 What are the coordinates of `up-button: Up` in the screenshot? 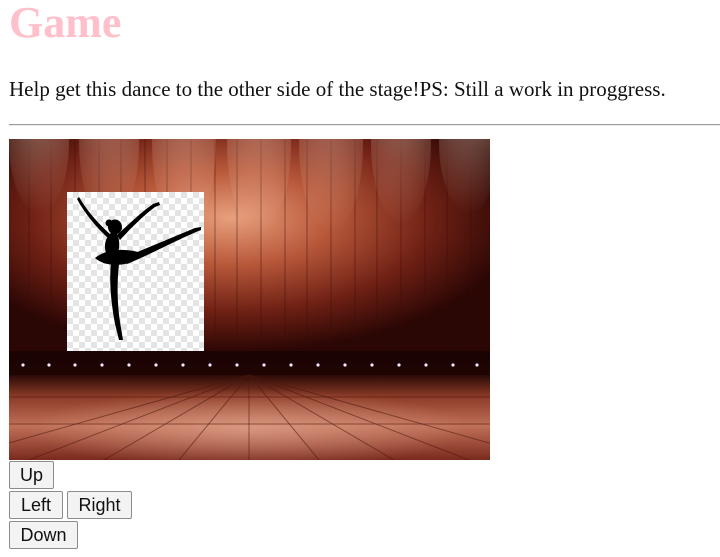 It's located at (31, 475).